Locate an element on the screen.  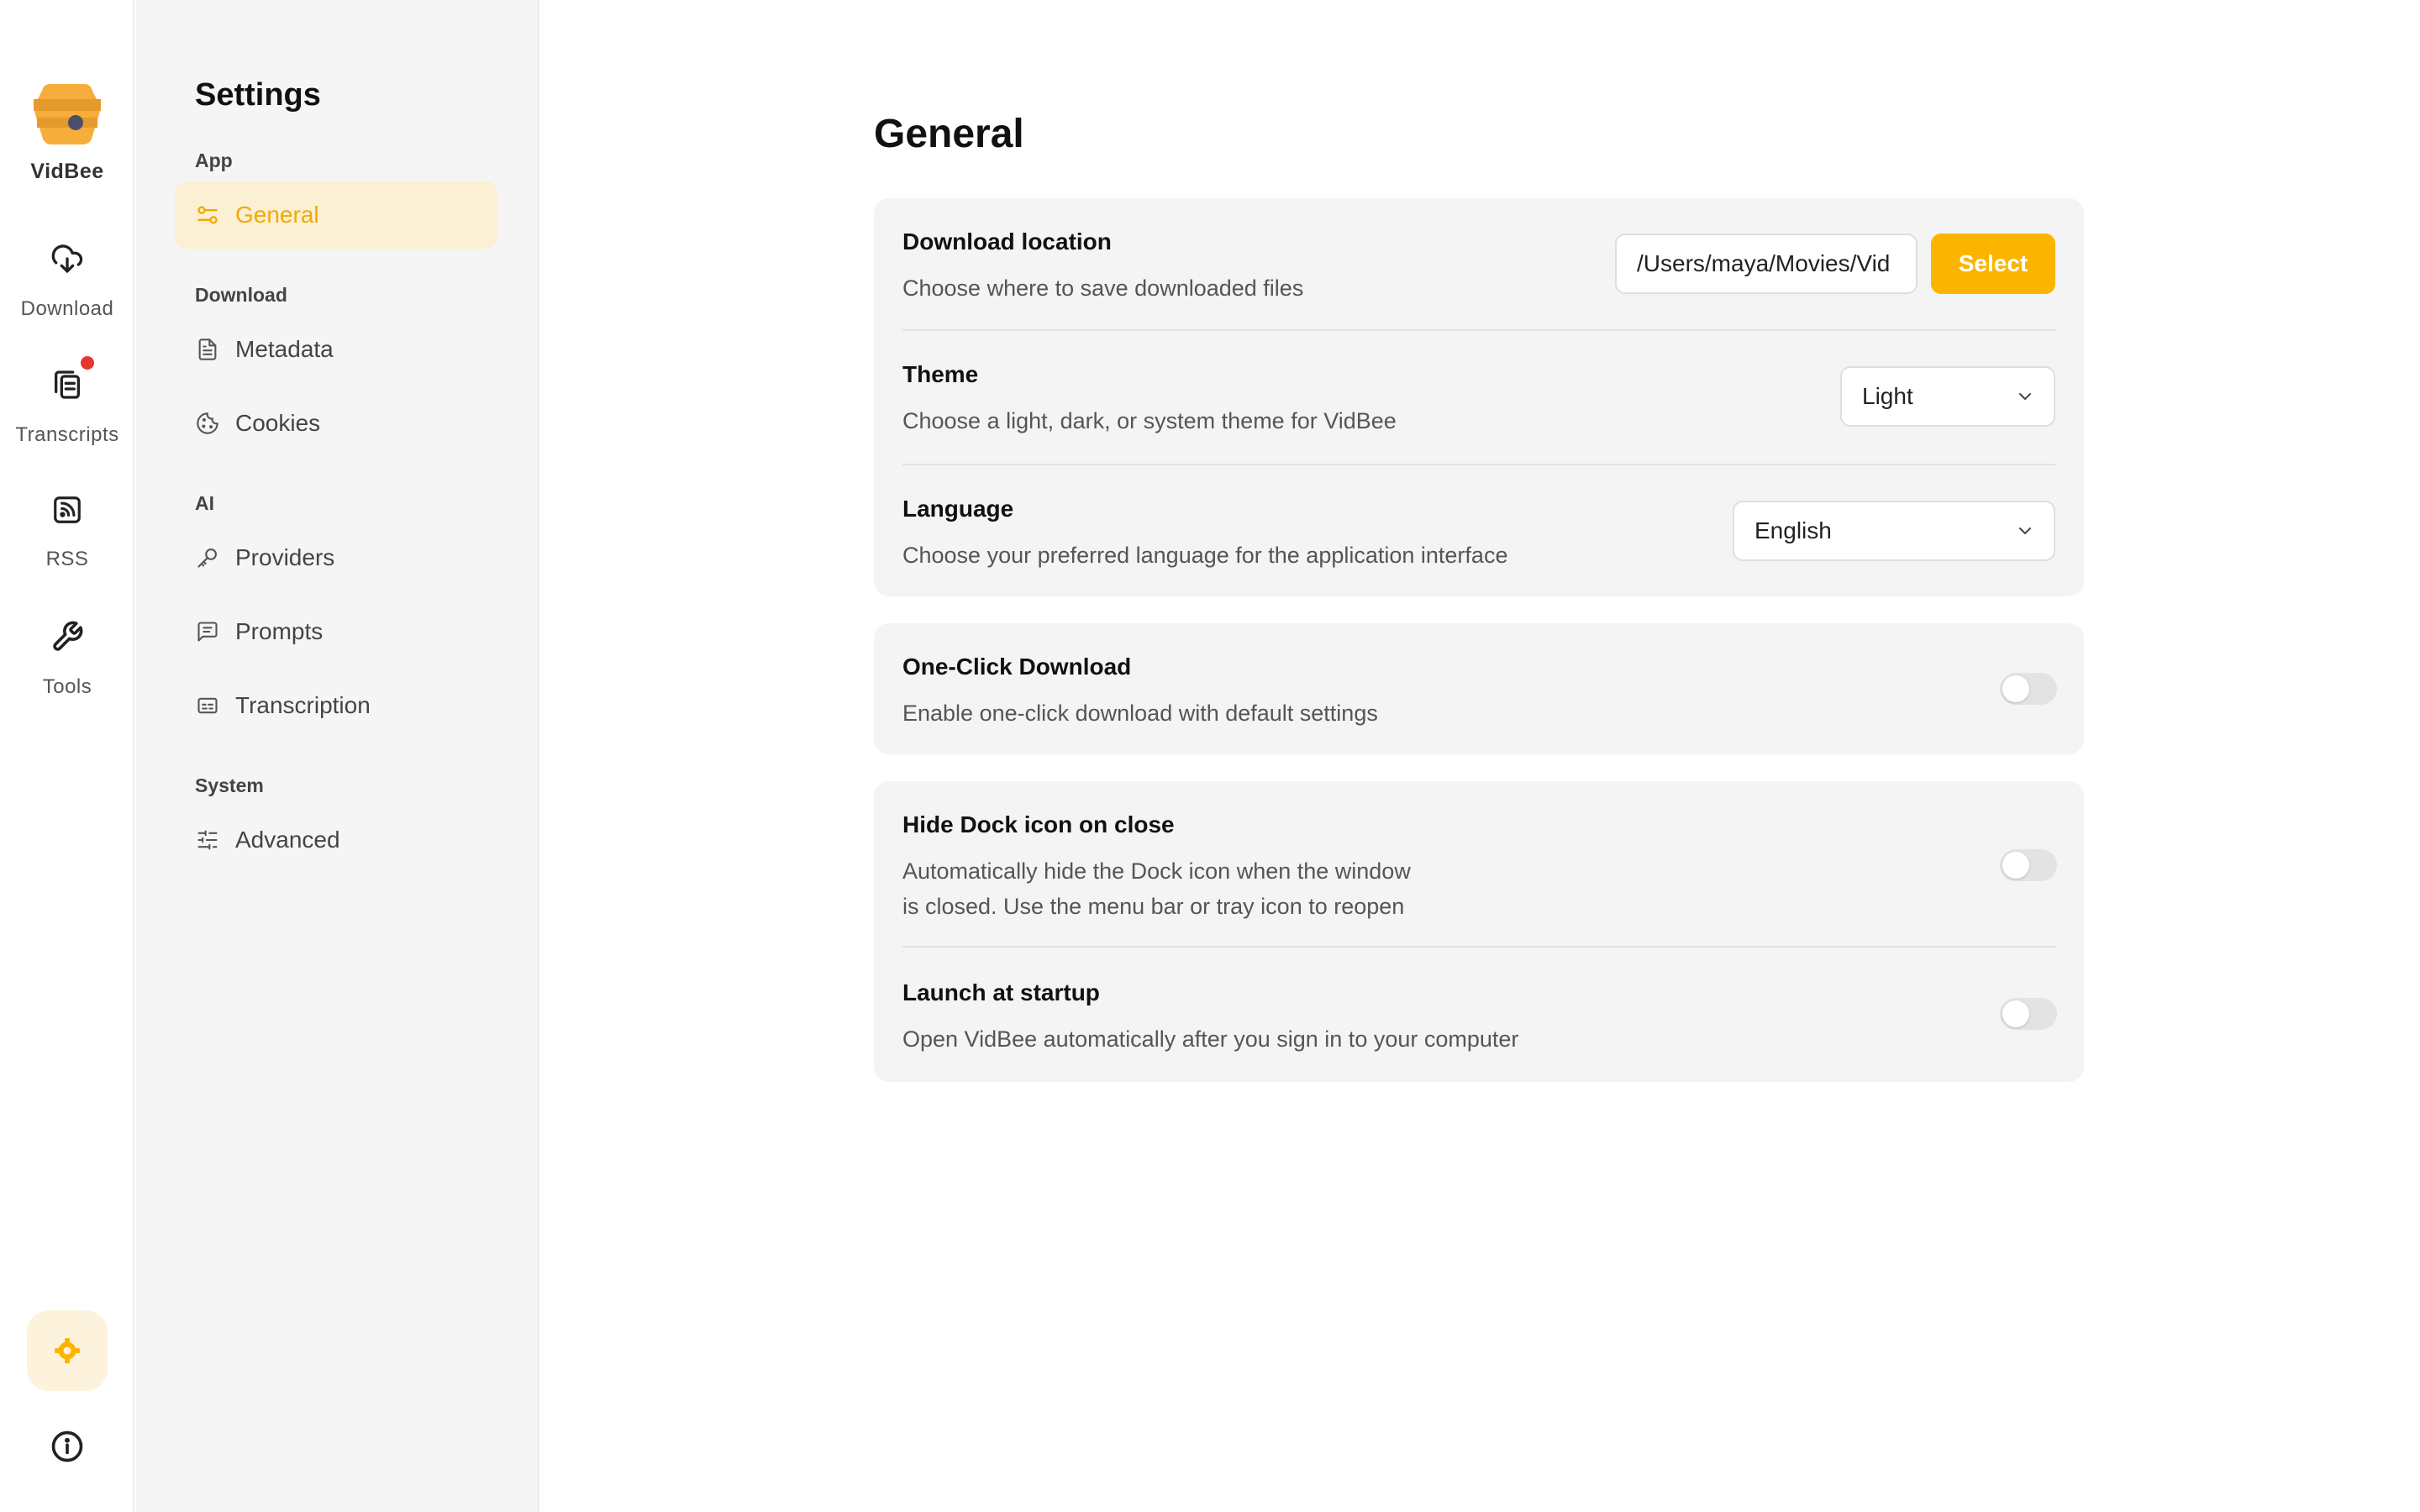
vidbee-logo-icon is located at coordinates (67, 114).